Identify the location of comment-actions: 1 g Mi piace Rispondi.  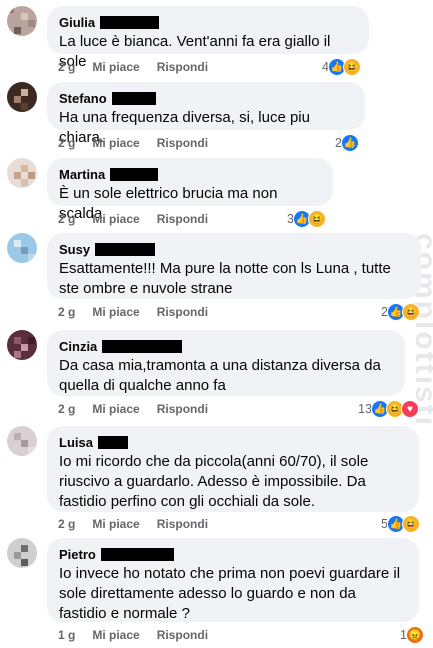
(141, 635).